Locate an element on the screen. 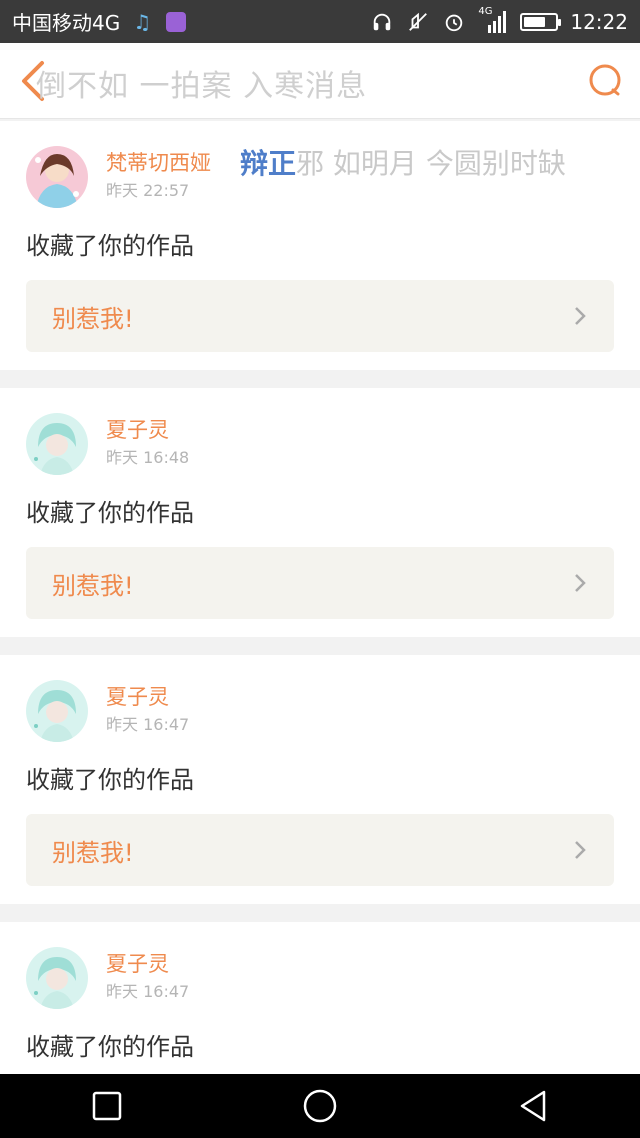 The width and height of the screenshot is (640, 1138). home-icon is located at coordinates (320, 1106).